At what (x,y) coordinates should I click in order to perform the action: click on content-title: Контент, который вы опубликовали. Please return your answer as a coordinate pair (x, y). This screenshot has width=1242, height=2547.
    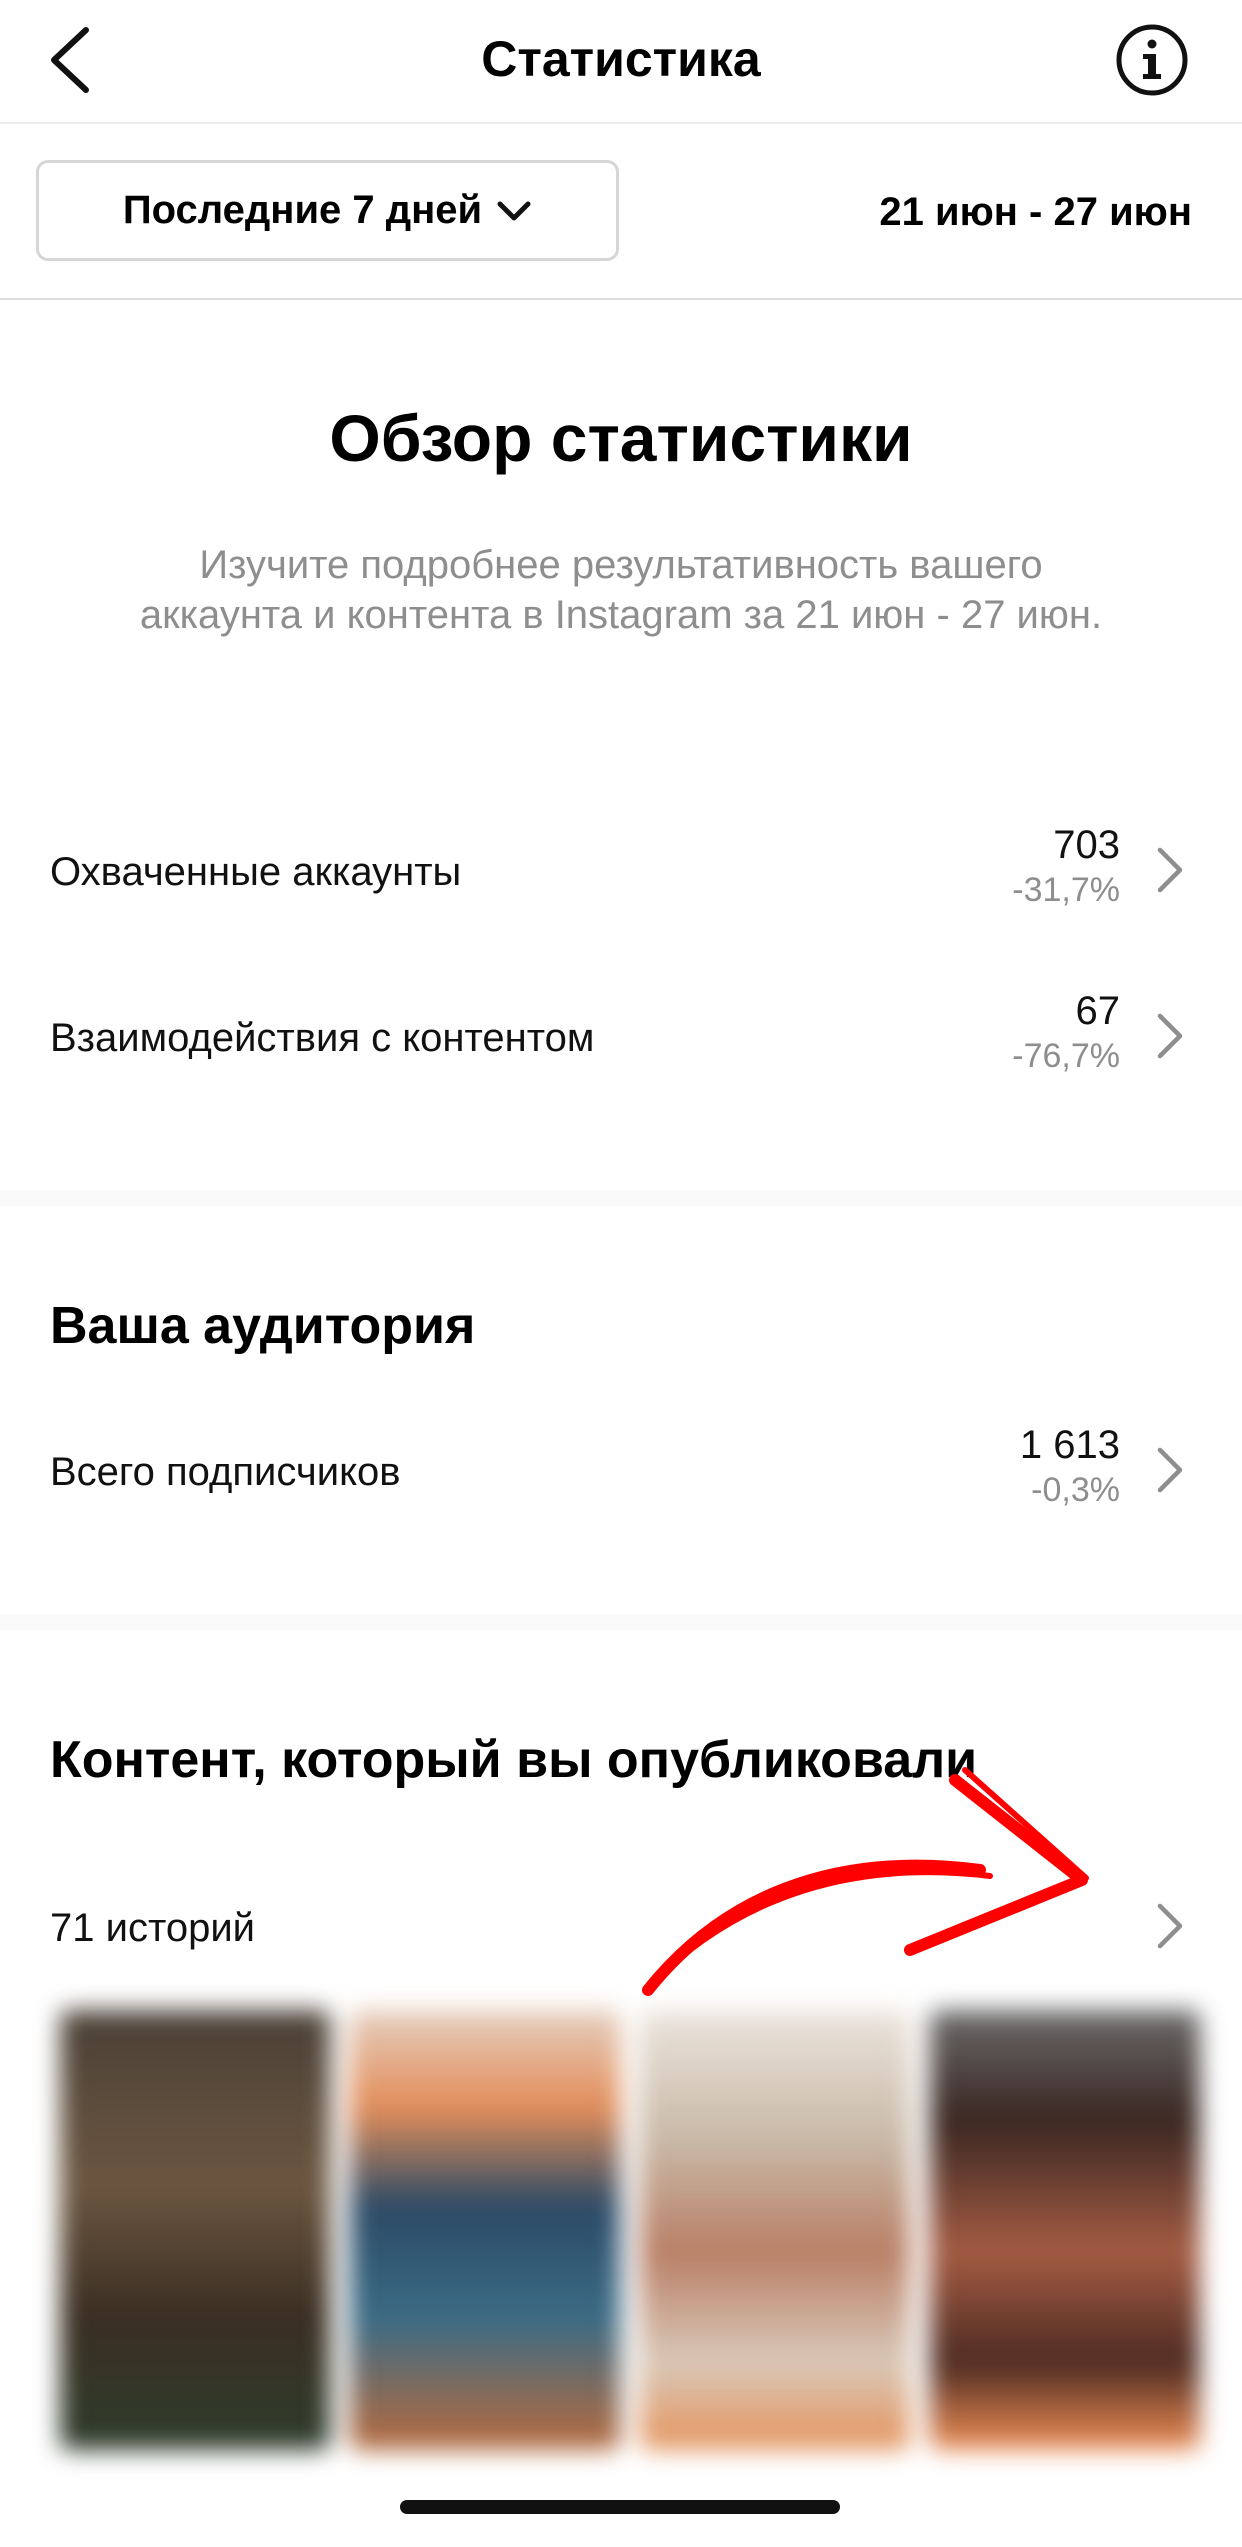
    Looking at the image, I should click on (514, 1760).